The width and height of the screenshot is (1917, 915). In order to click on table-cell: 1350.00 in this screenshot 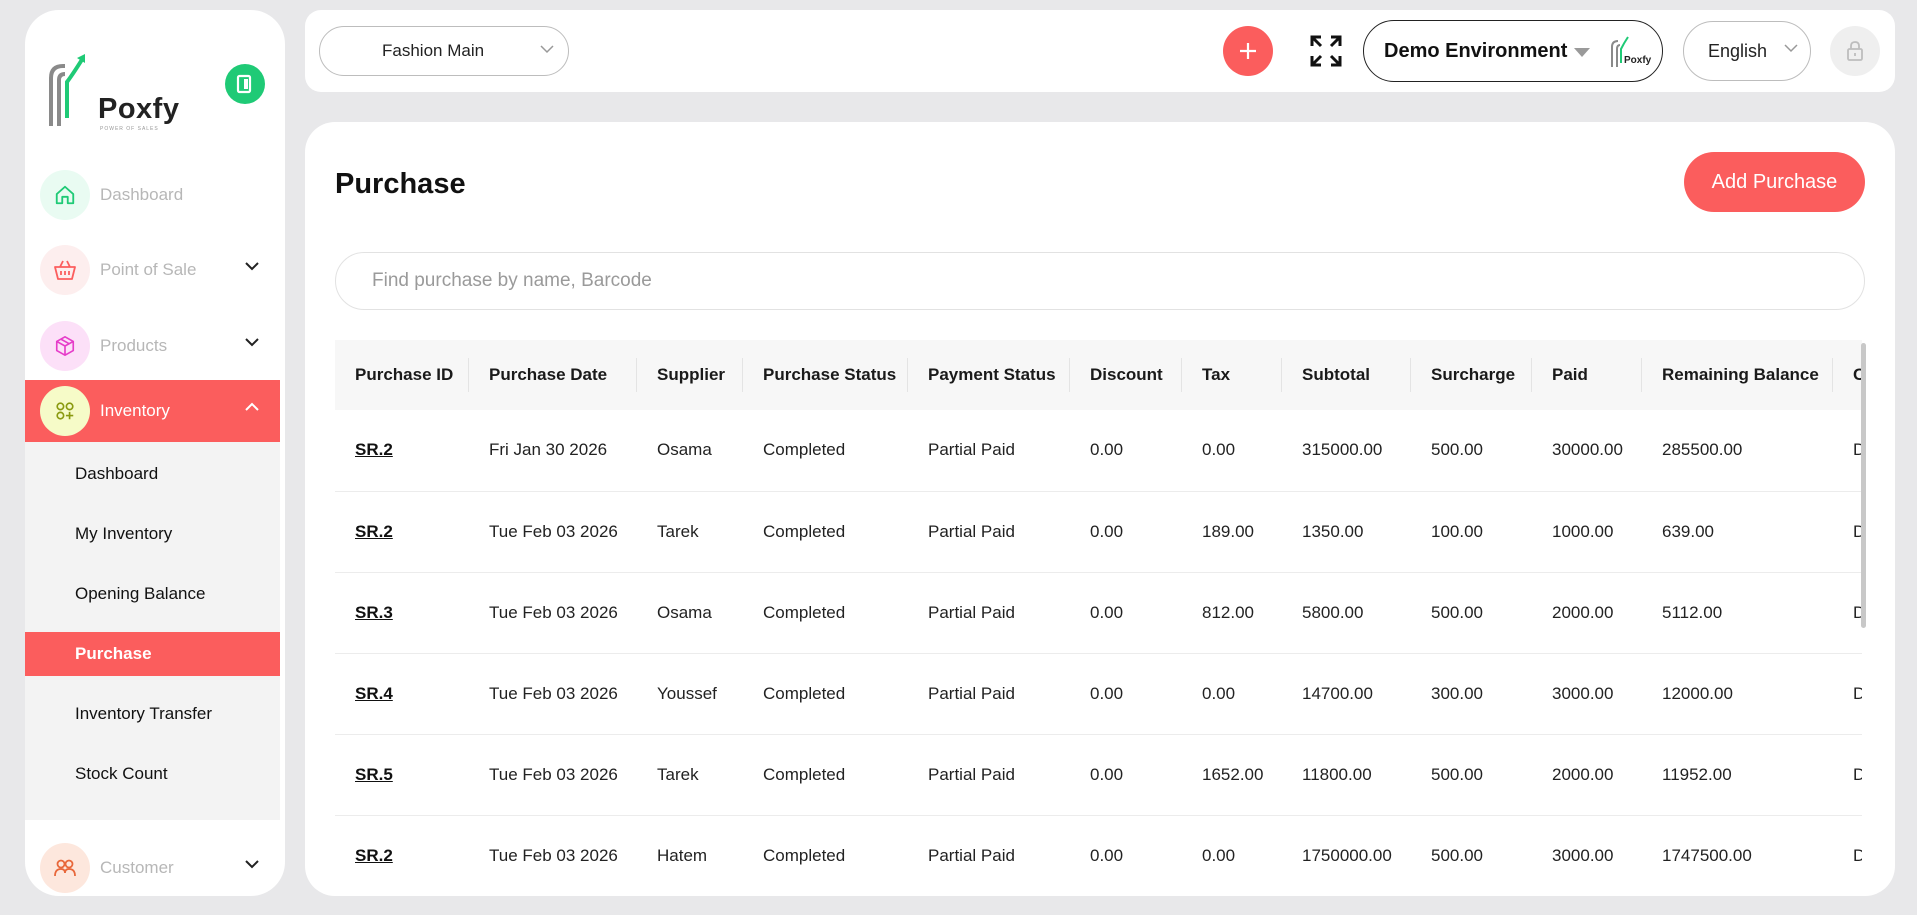, I will do `click(1333, 531)`.